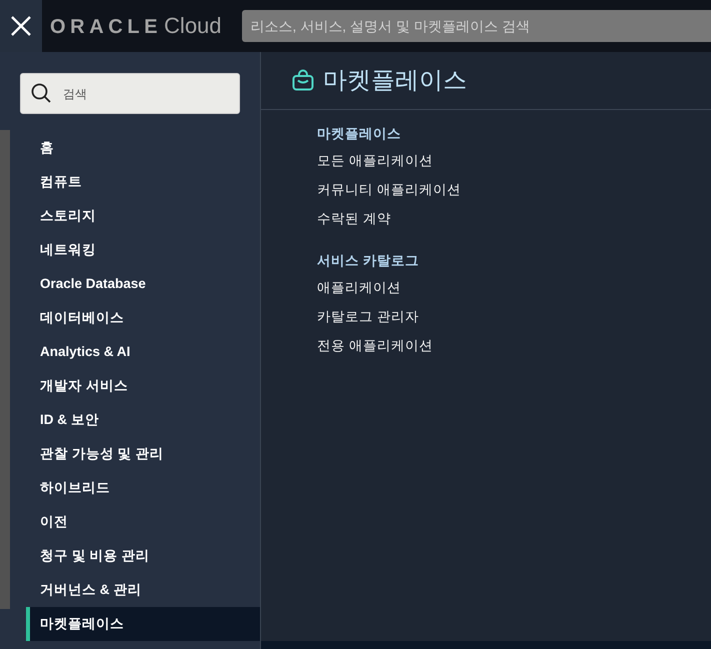 Image resolution: width=711 pixels, height=649 pixels. I want to click on menu-item: 마켓플레이스, so click(143, 624).